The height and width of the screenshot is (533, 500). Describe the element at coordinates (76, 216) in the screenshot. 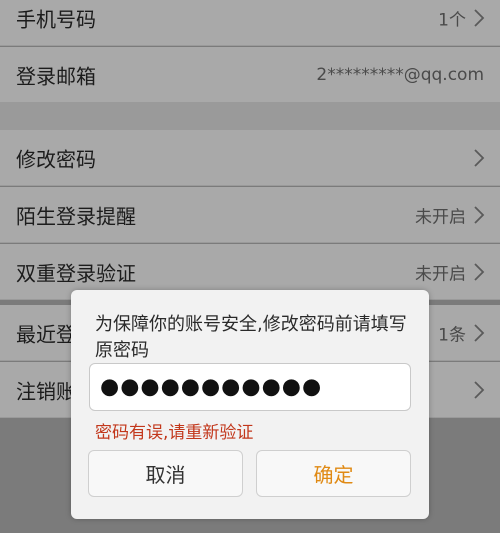

I see `row-label: 陌生登录提醒` at that location.